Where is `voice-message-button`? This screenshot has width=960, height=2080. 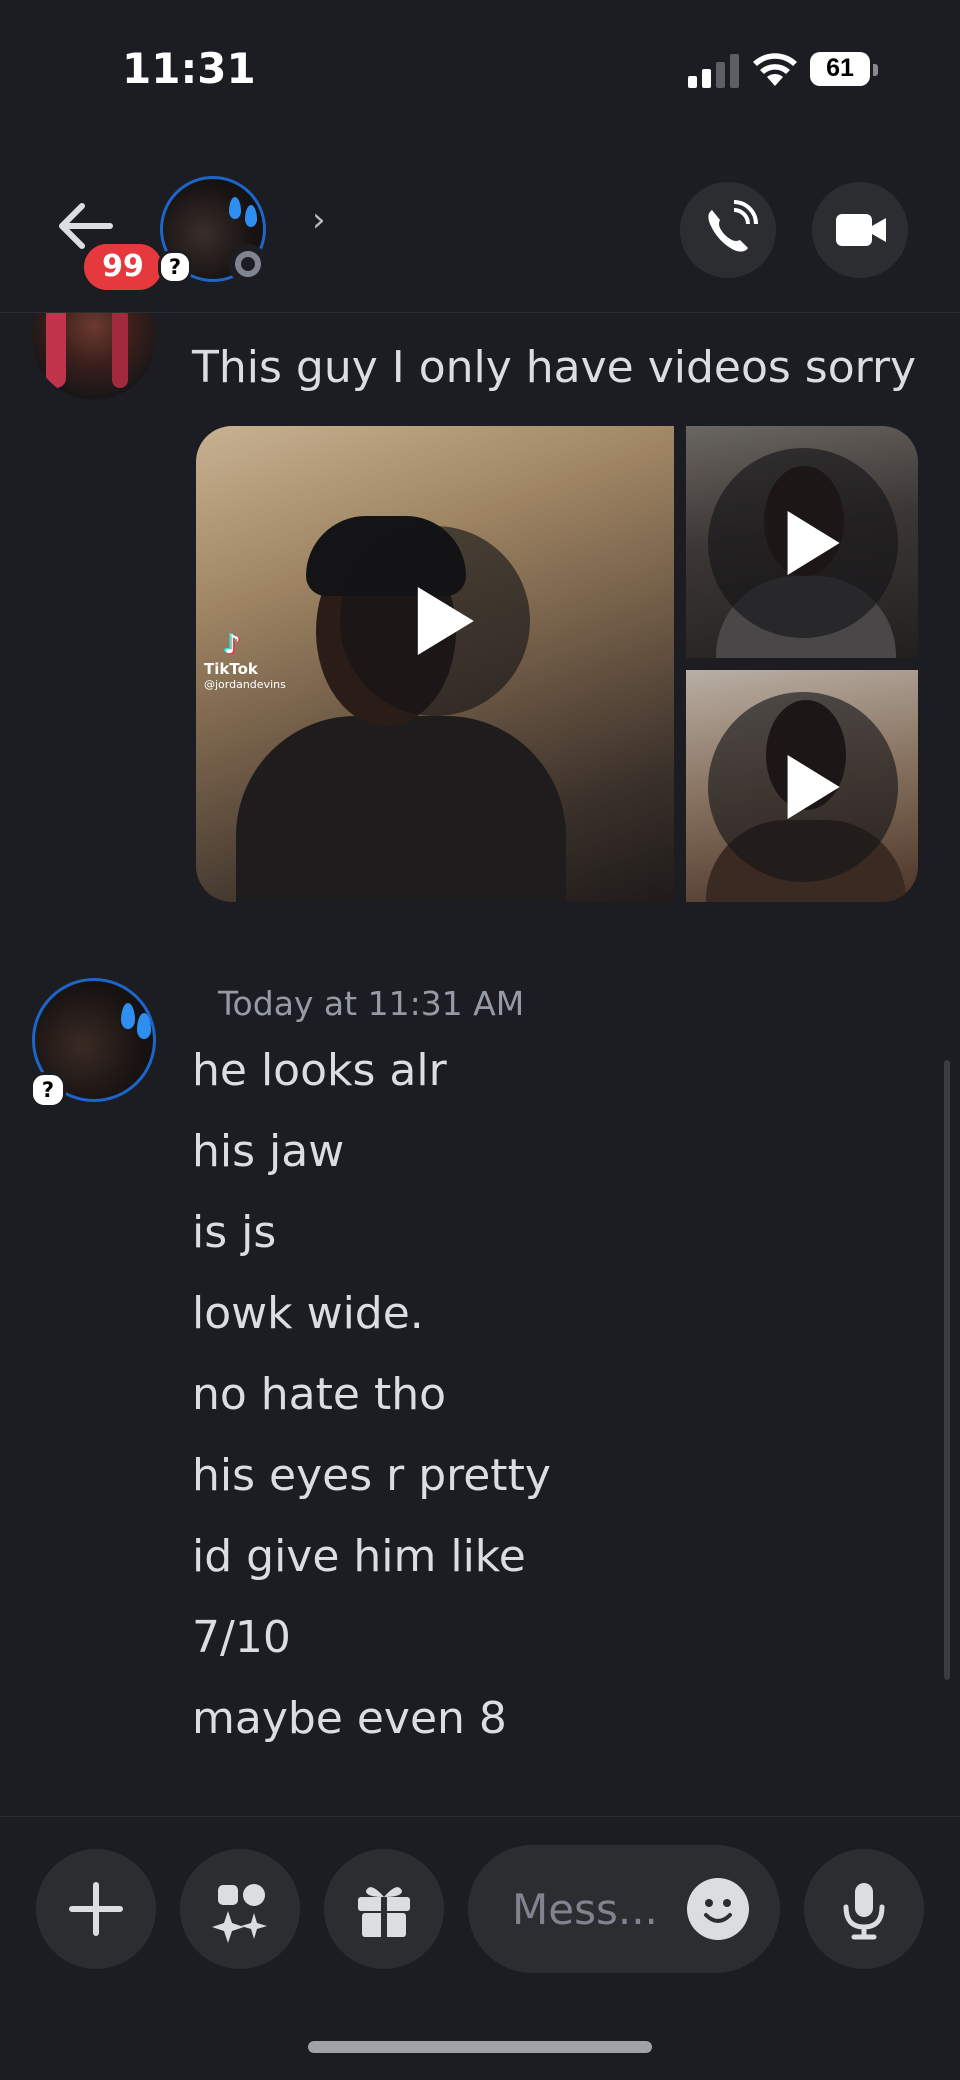
voice-message-button is located at coordinates (864, 1909).